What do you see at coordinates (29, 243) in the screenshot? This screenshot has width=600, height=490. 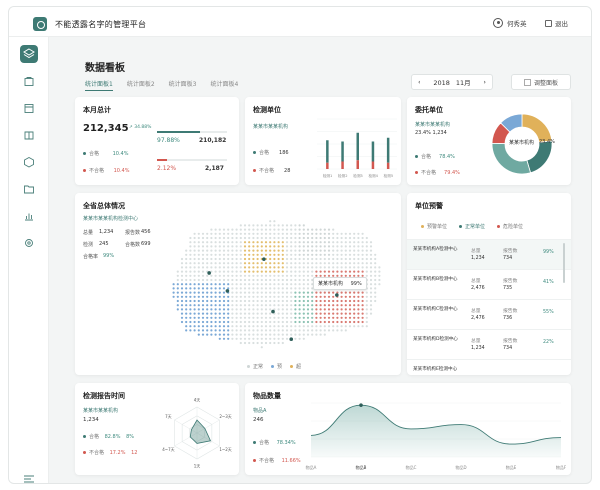 I see `sidebar-item-settings` at bounding box center [29, 243].